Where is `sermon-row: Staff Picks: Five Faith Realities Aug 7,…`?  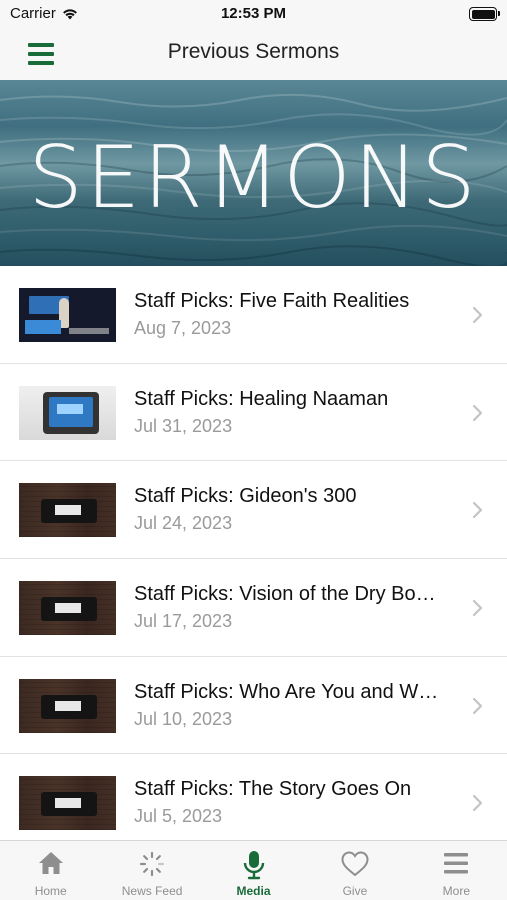 sermon-row: Staff Picks: Five Faith Realities Aug 7,… is located at coordinates (253, 315).